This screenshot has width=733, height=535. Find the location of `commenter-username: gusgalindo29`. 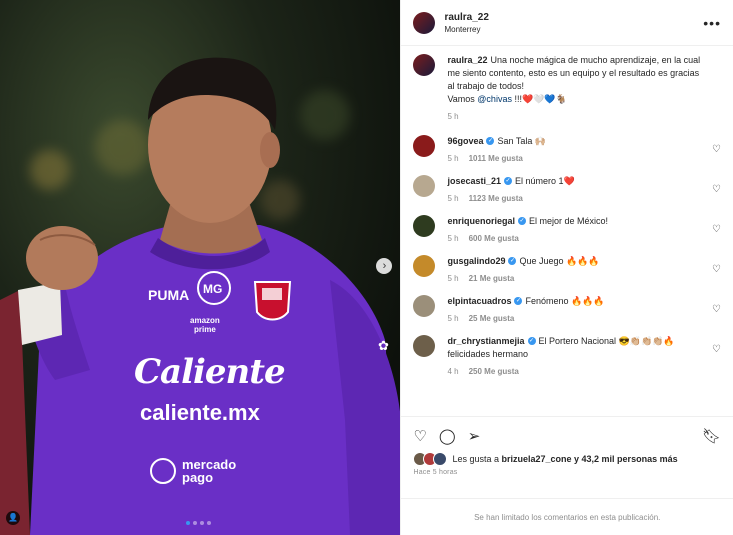

commenter-username: gusgalindo29 is located at coordinates (476, 261).